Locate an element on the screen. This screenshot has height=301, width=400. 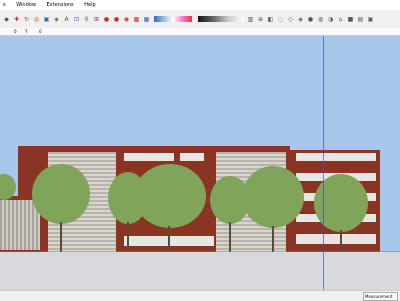
hidden-line-icon: ◈ is located at coordinates (300, 19).